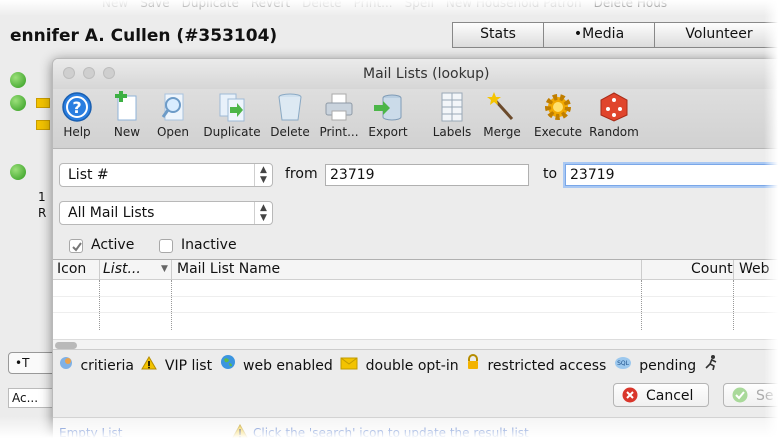 The width and height of the screenshot is (778, 438). Describe the element at coordinates (452, 115) in the screenshot. I see `toolbar-labels-button: Labels` at that location.